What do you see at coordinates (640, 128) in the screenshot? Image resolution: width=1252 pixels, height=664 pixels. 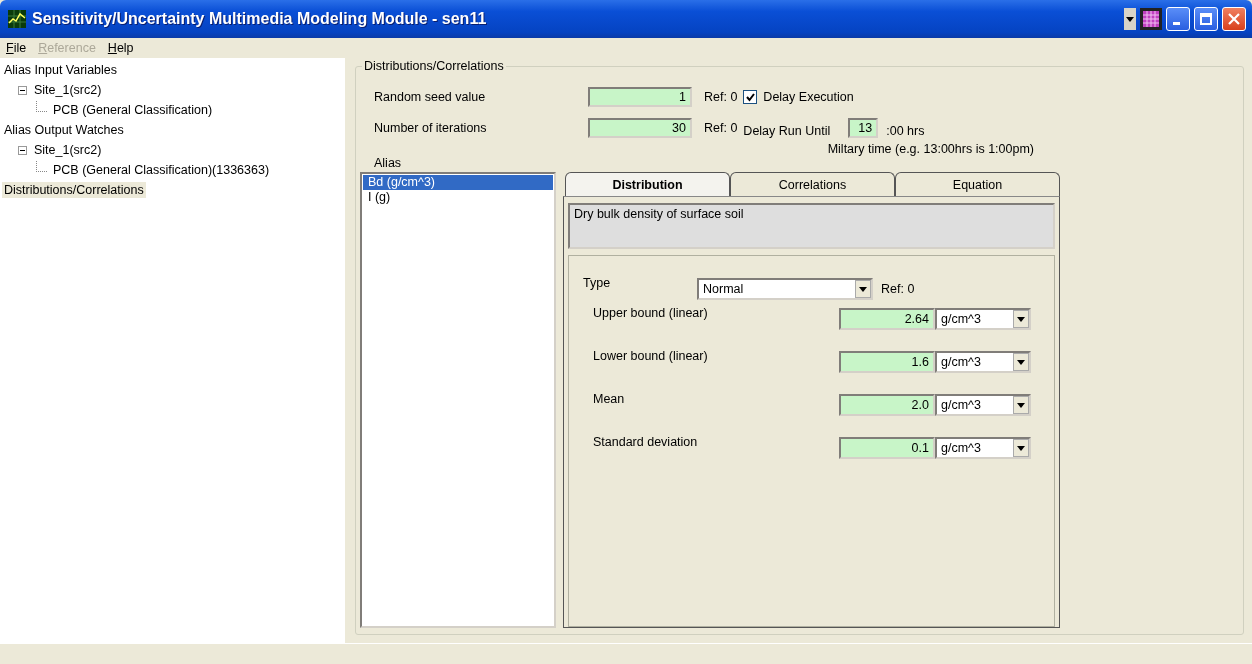 I see `input-field: 30` at bounding box center [640, 128].